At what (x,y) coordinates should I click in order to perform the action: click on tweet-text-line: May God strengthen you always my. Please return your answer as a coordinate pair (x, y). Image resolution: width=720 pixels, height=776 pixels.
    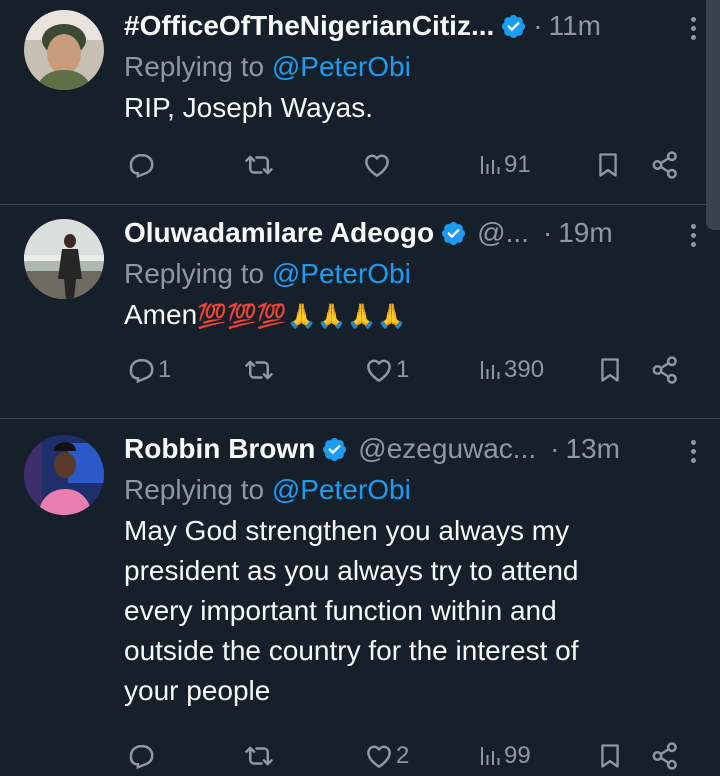
    Looking at the image, I should click on (347, 530).